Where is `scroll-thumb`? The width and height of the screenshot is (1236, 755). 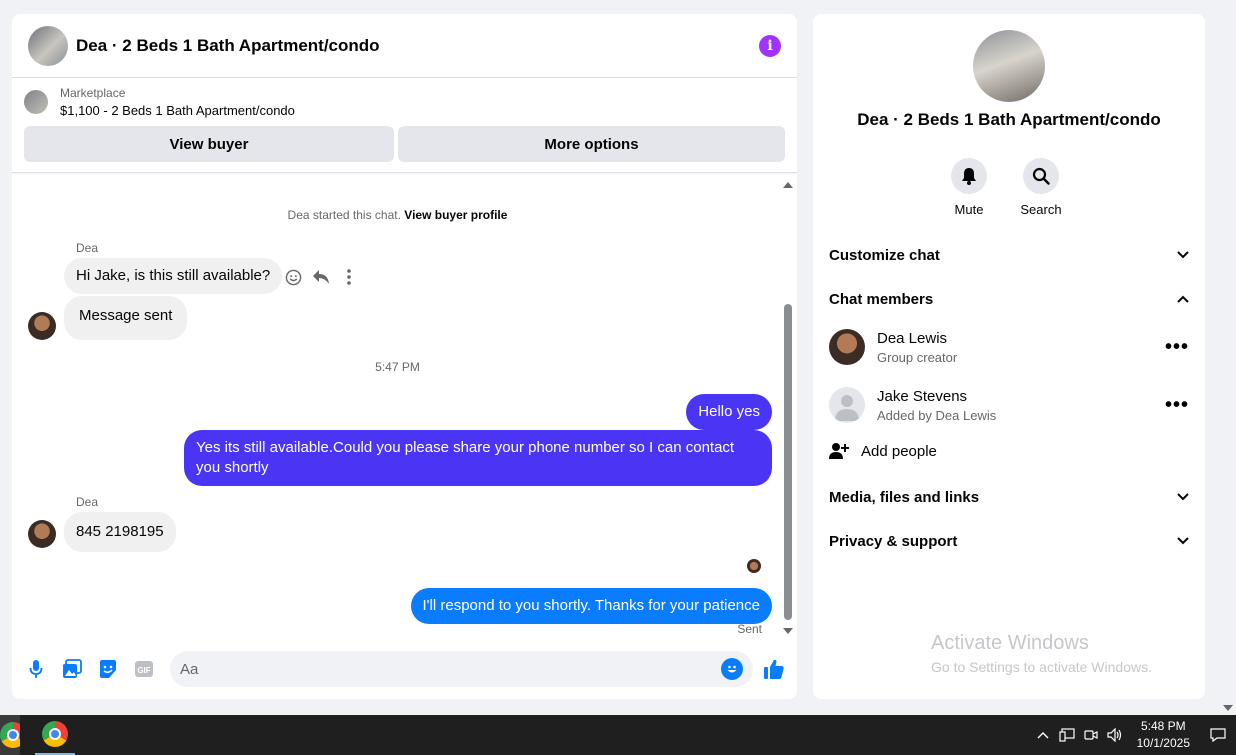
scroll-thumb is located at coordinates (788, 462).